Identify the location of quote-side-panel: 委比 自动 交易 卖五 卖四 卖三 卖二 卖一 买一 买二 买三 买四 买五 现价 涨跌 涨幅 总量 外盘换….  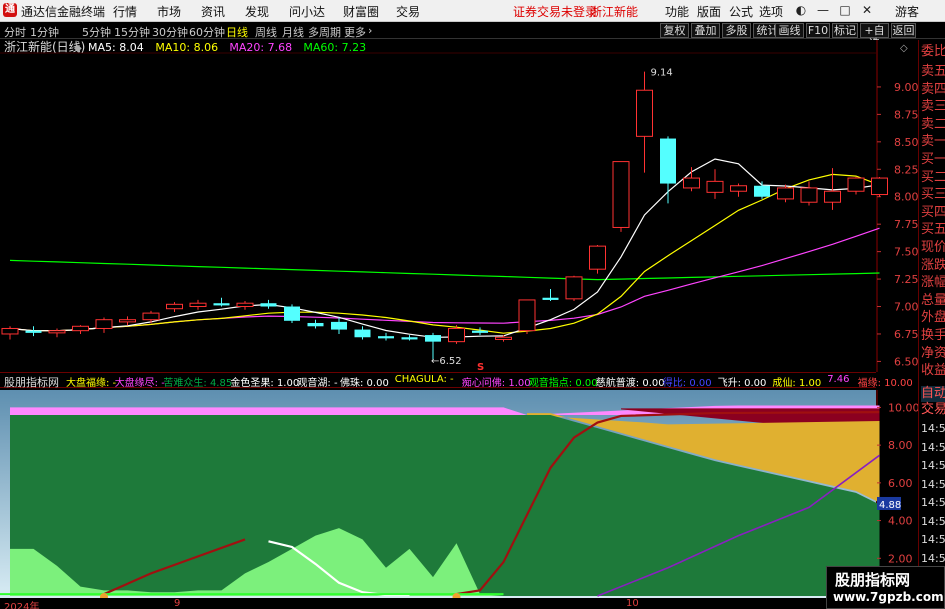
(931, 321).